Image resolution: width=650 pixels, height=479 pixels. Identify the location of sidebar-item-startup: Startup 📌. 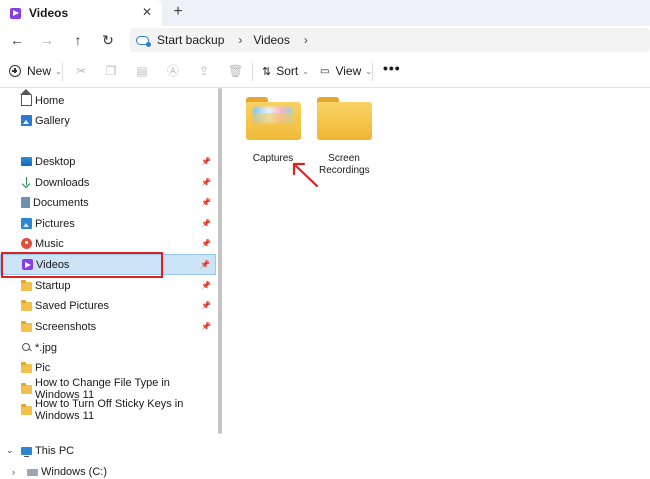
(108, 285).